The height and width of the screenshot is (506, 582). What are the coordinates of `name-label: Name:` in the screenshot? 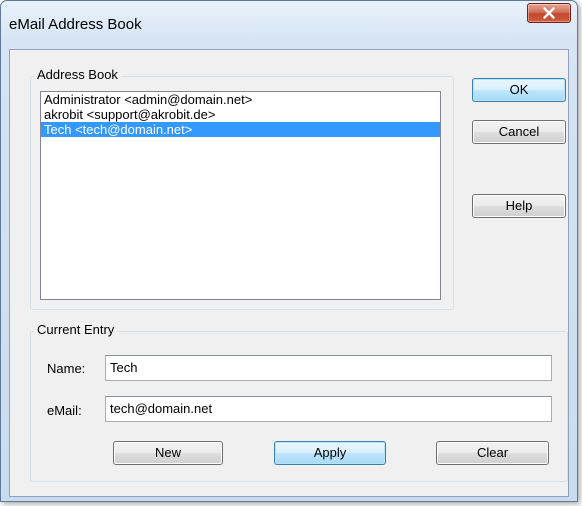 It's located at (66, 368).